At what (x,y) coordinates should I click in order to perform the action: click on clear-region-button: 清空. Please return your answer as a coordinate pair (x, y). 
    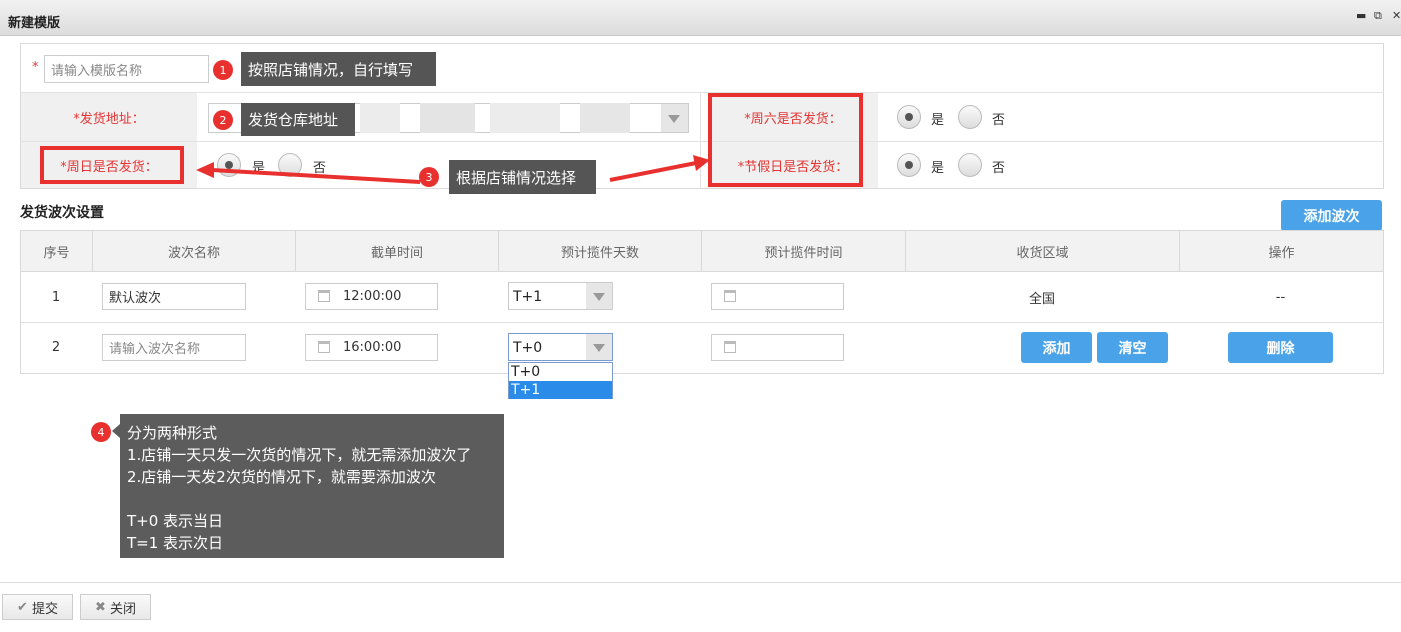
    Looking at the image, I should click on (1132, 347).